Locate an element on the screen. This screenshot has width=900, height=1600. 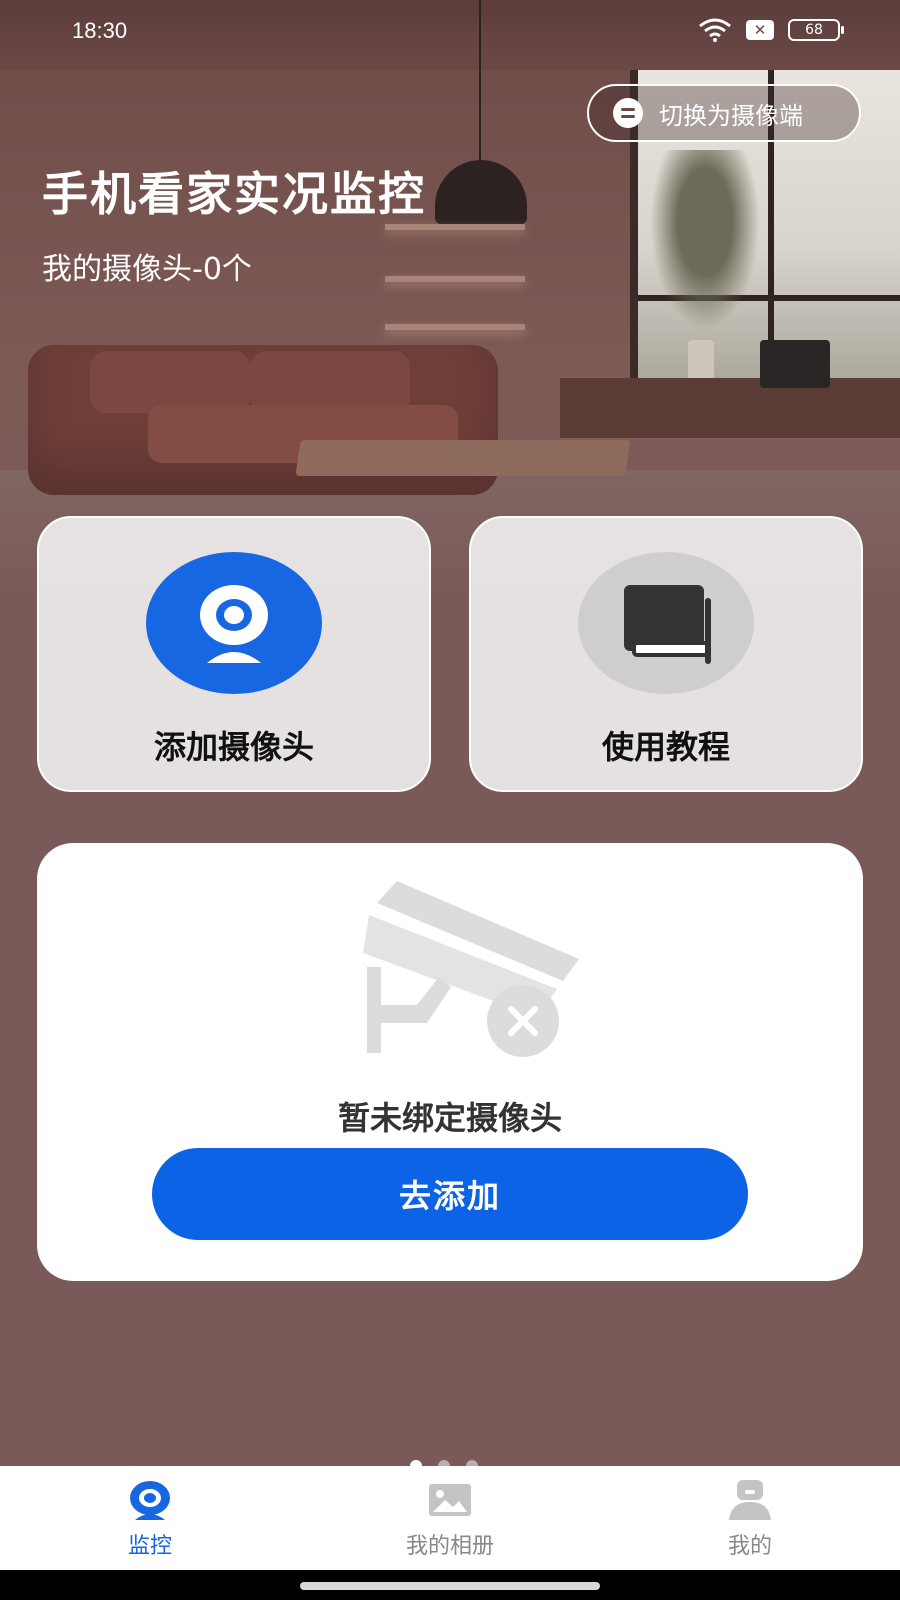
add-camera-label: 添加摄像头 is located at coordinates (233, 747).